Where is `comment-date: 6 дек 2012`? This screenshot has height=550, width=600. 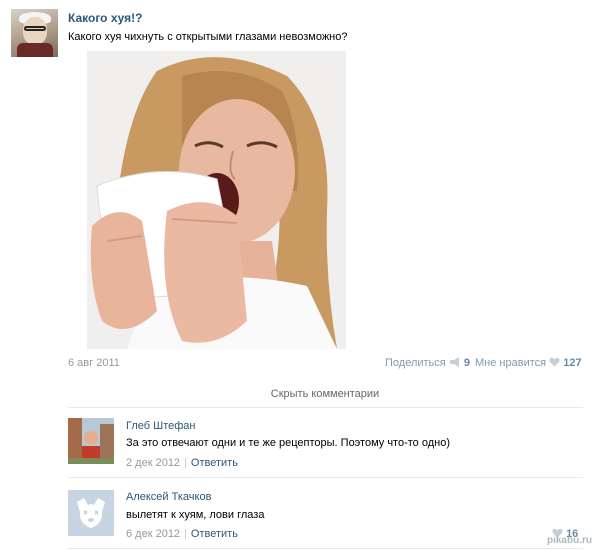 comment-date: 6 дек 2012 is located at coordinates (153, 534).